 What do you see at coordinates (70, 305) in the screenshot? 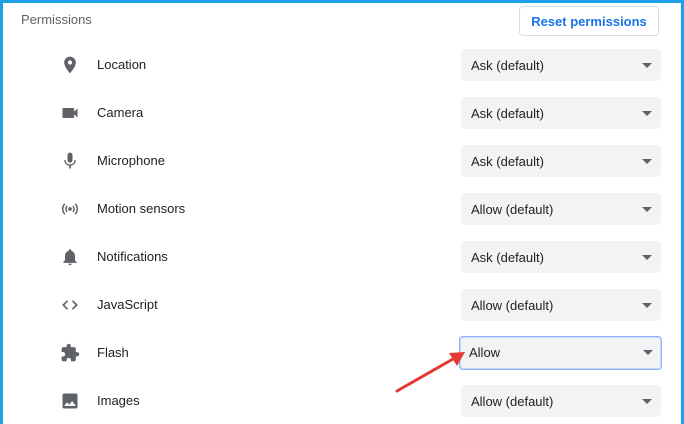
I see `code-icon` at bounding box center [70, 305].